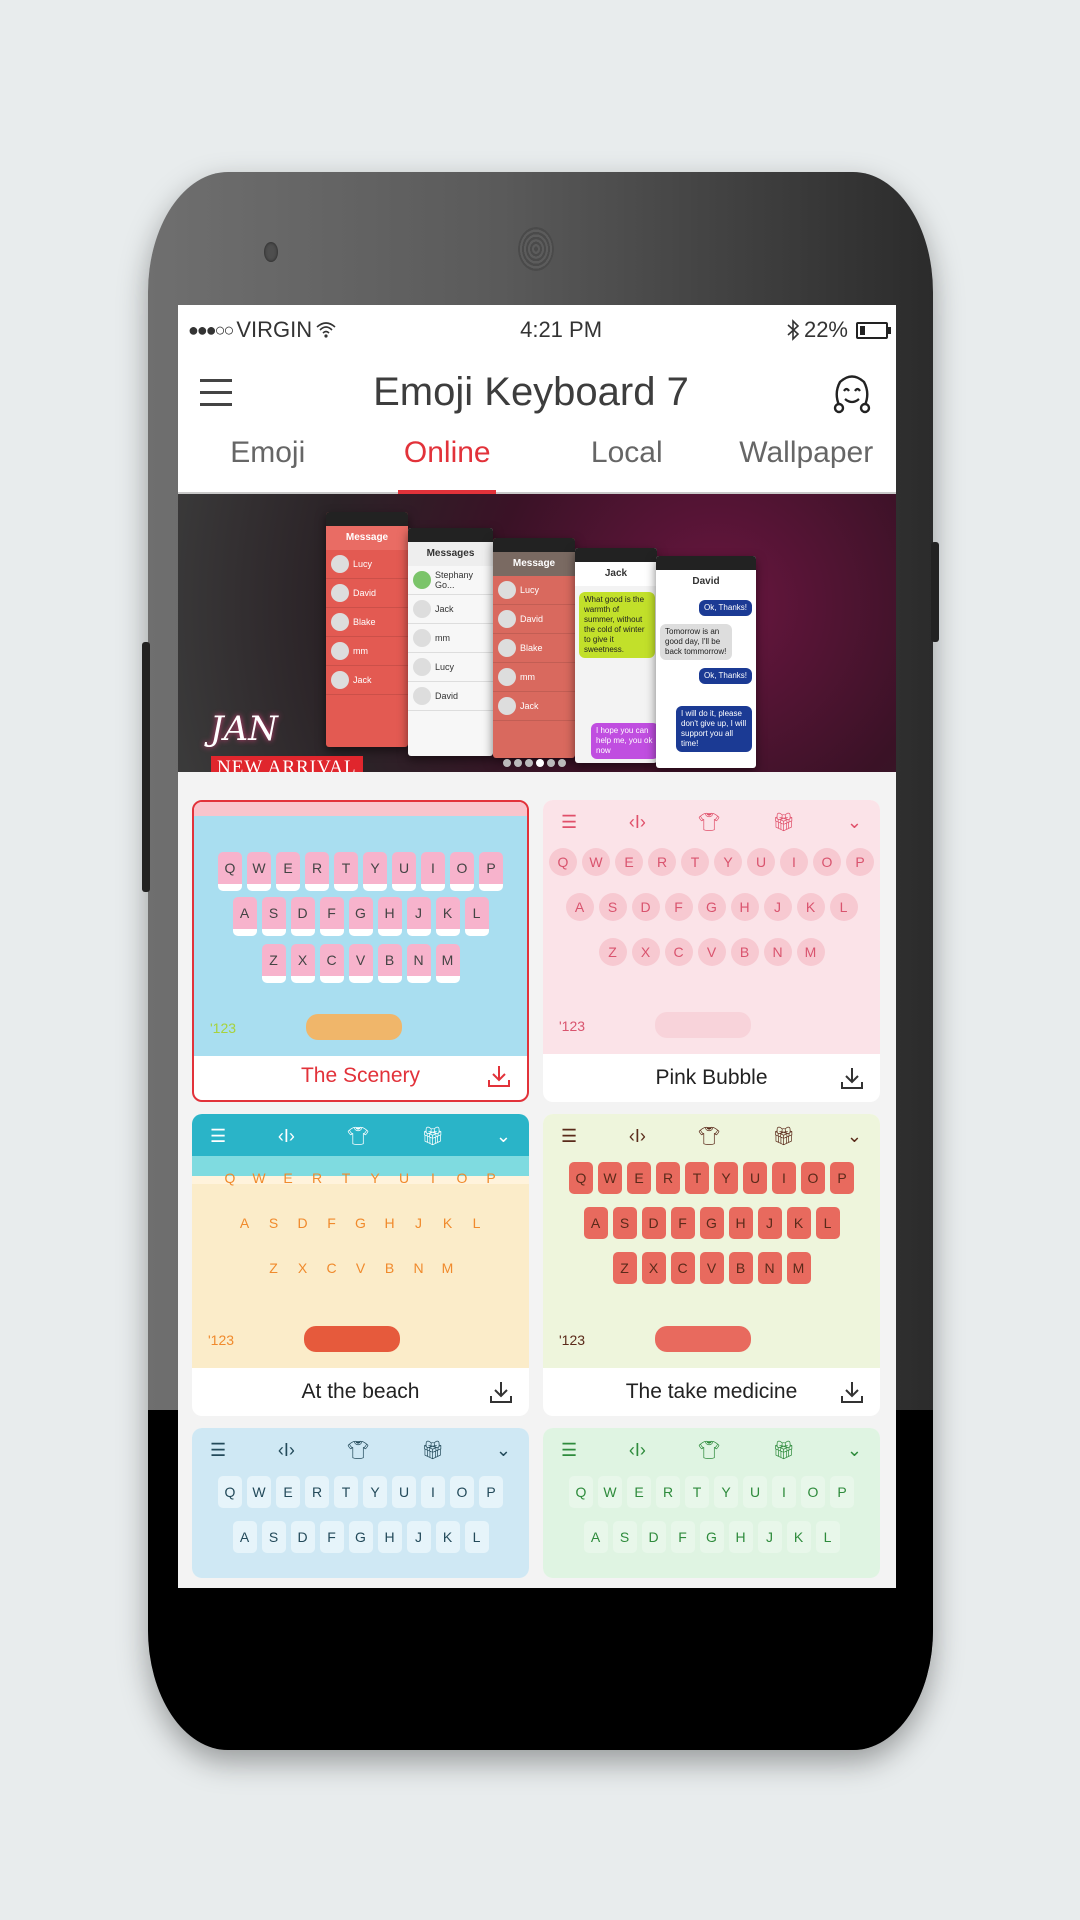  Describe the element at coordinates (244, 729) in the screenshot. I see `banner-script-text: JAN` at that location.